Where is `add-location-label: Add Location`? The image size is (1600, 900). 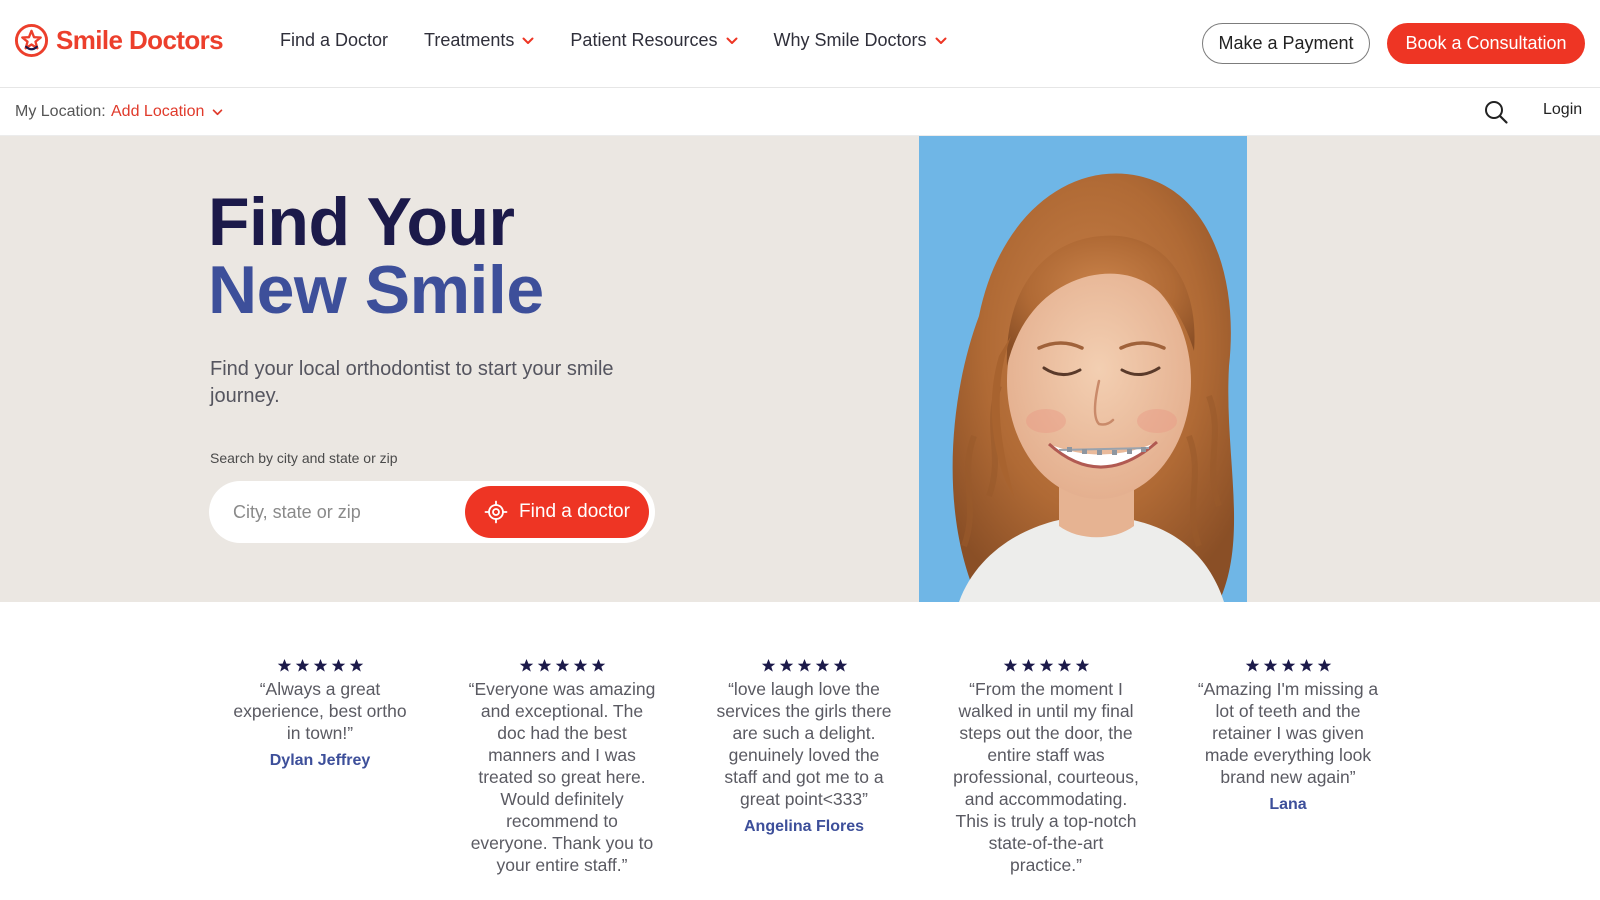
add-location-label: Add Location is located at coordinates (158, 111).